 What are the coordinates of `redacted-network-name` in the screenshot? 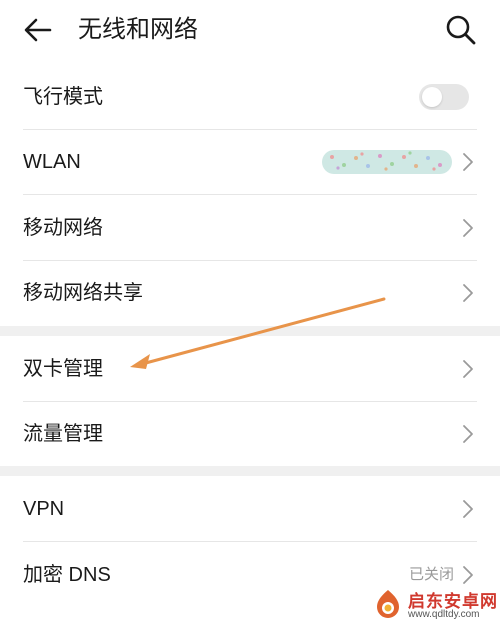 It's located at (387, 162).